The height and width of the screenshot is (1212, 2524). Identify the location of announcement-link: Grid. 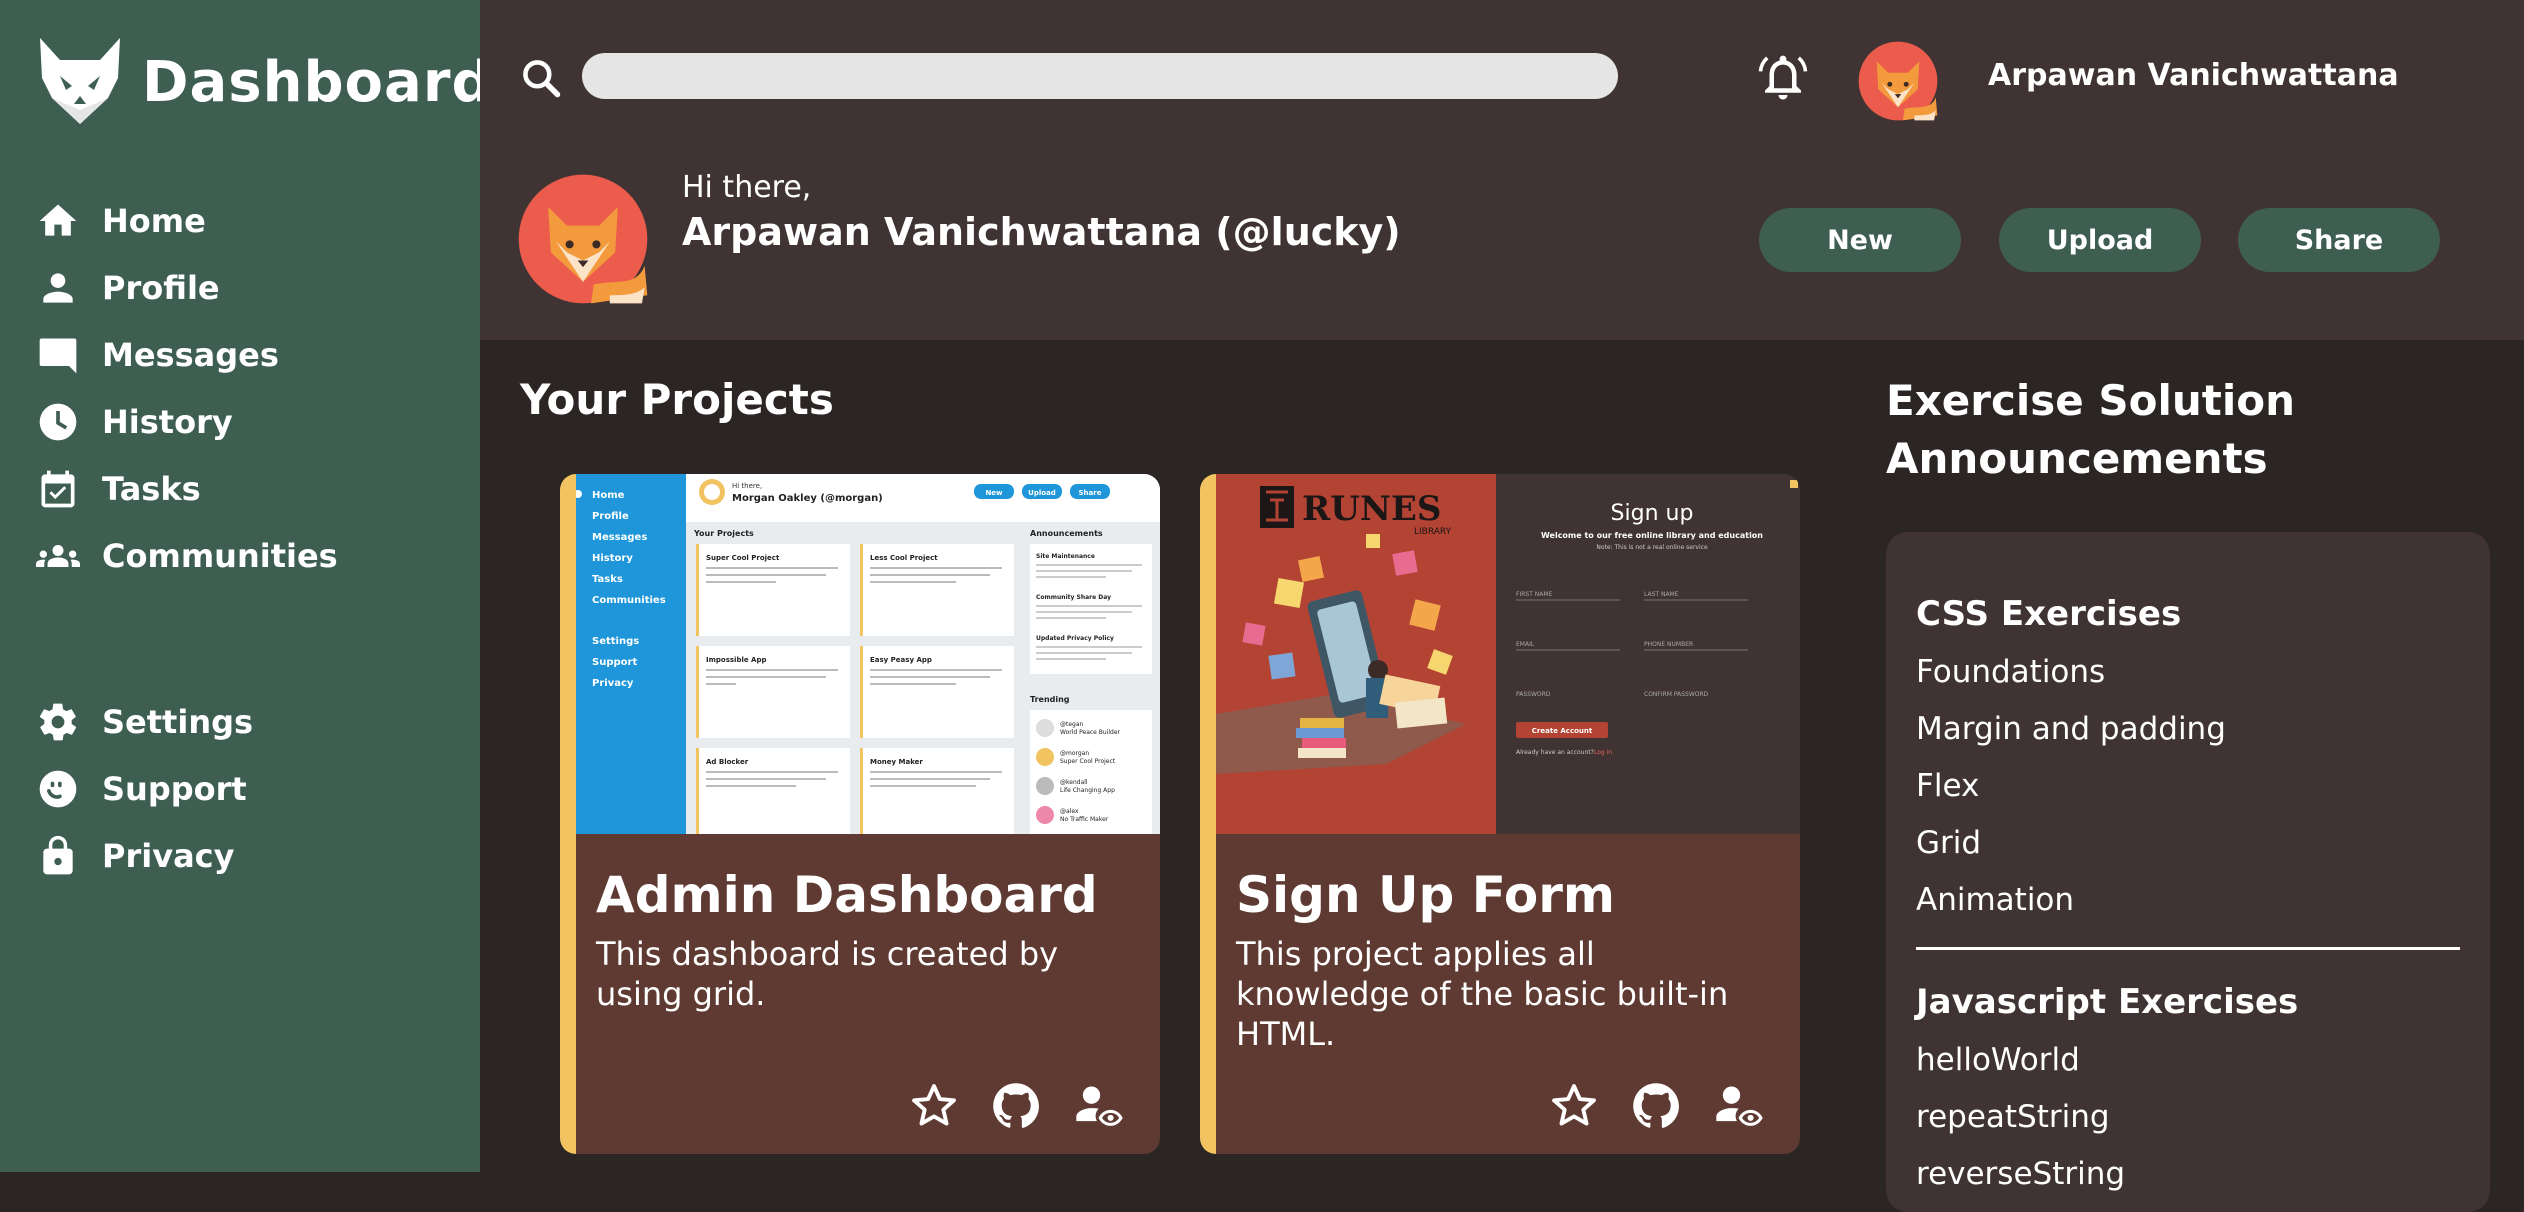
(1948, 843).